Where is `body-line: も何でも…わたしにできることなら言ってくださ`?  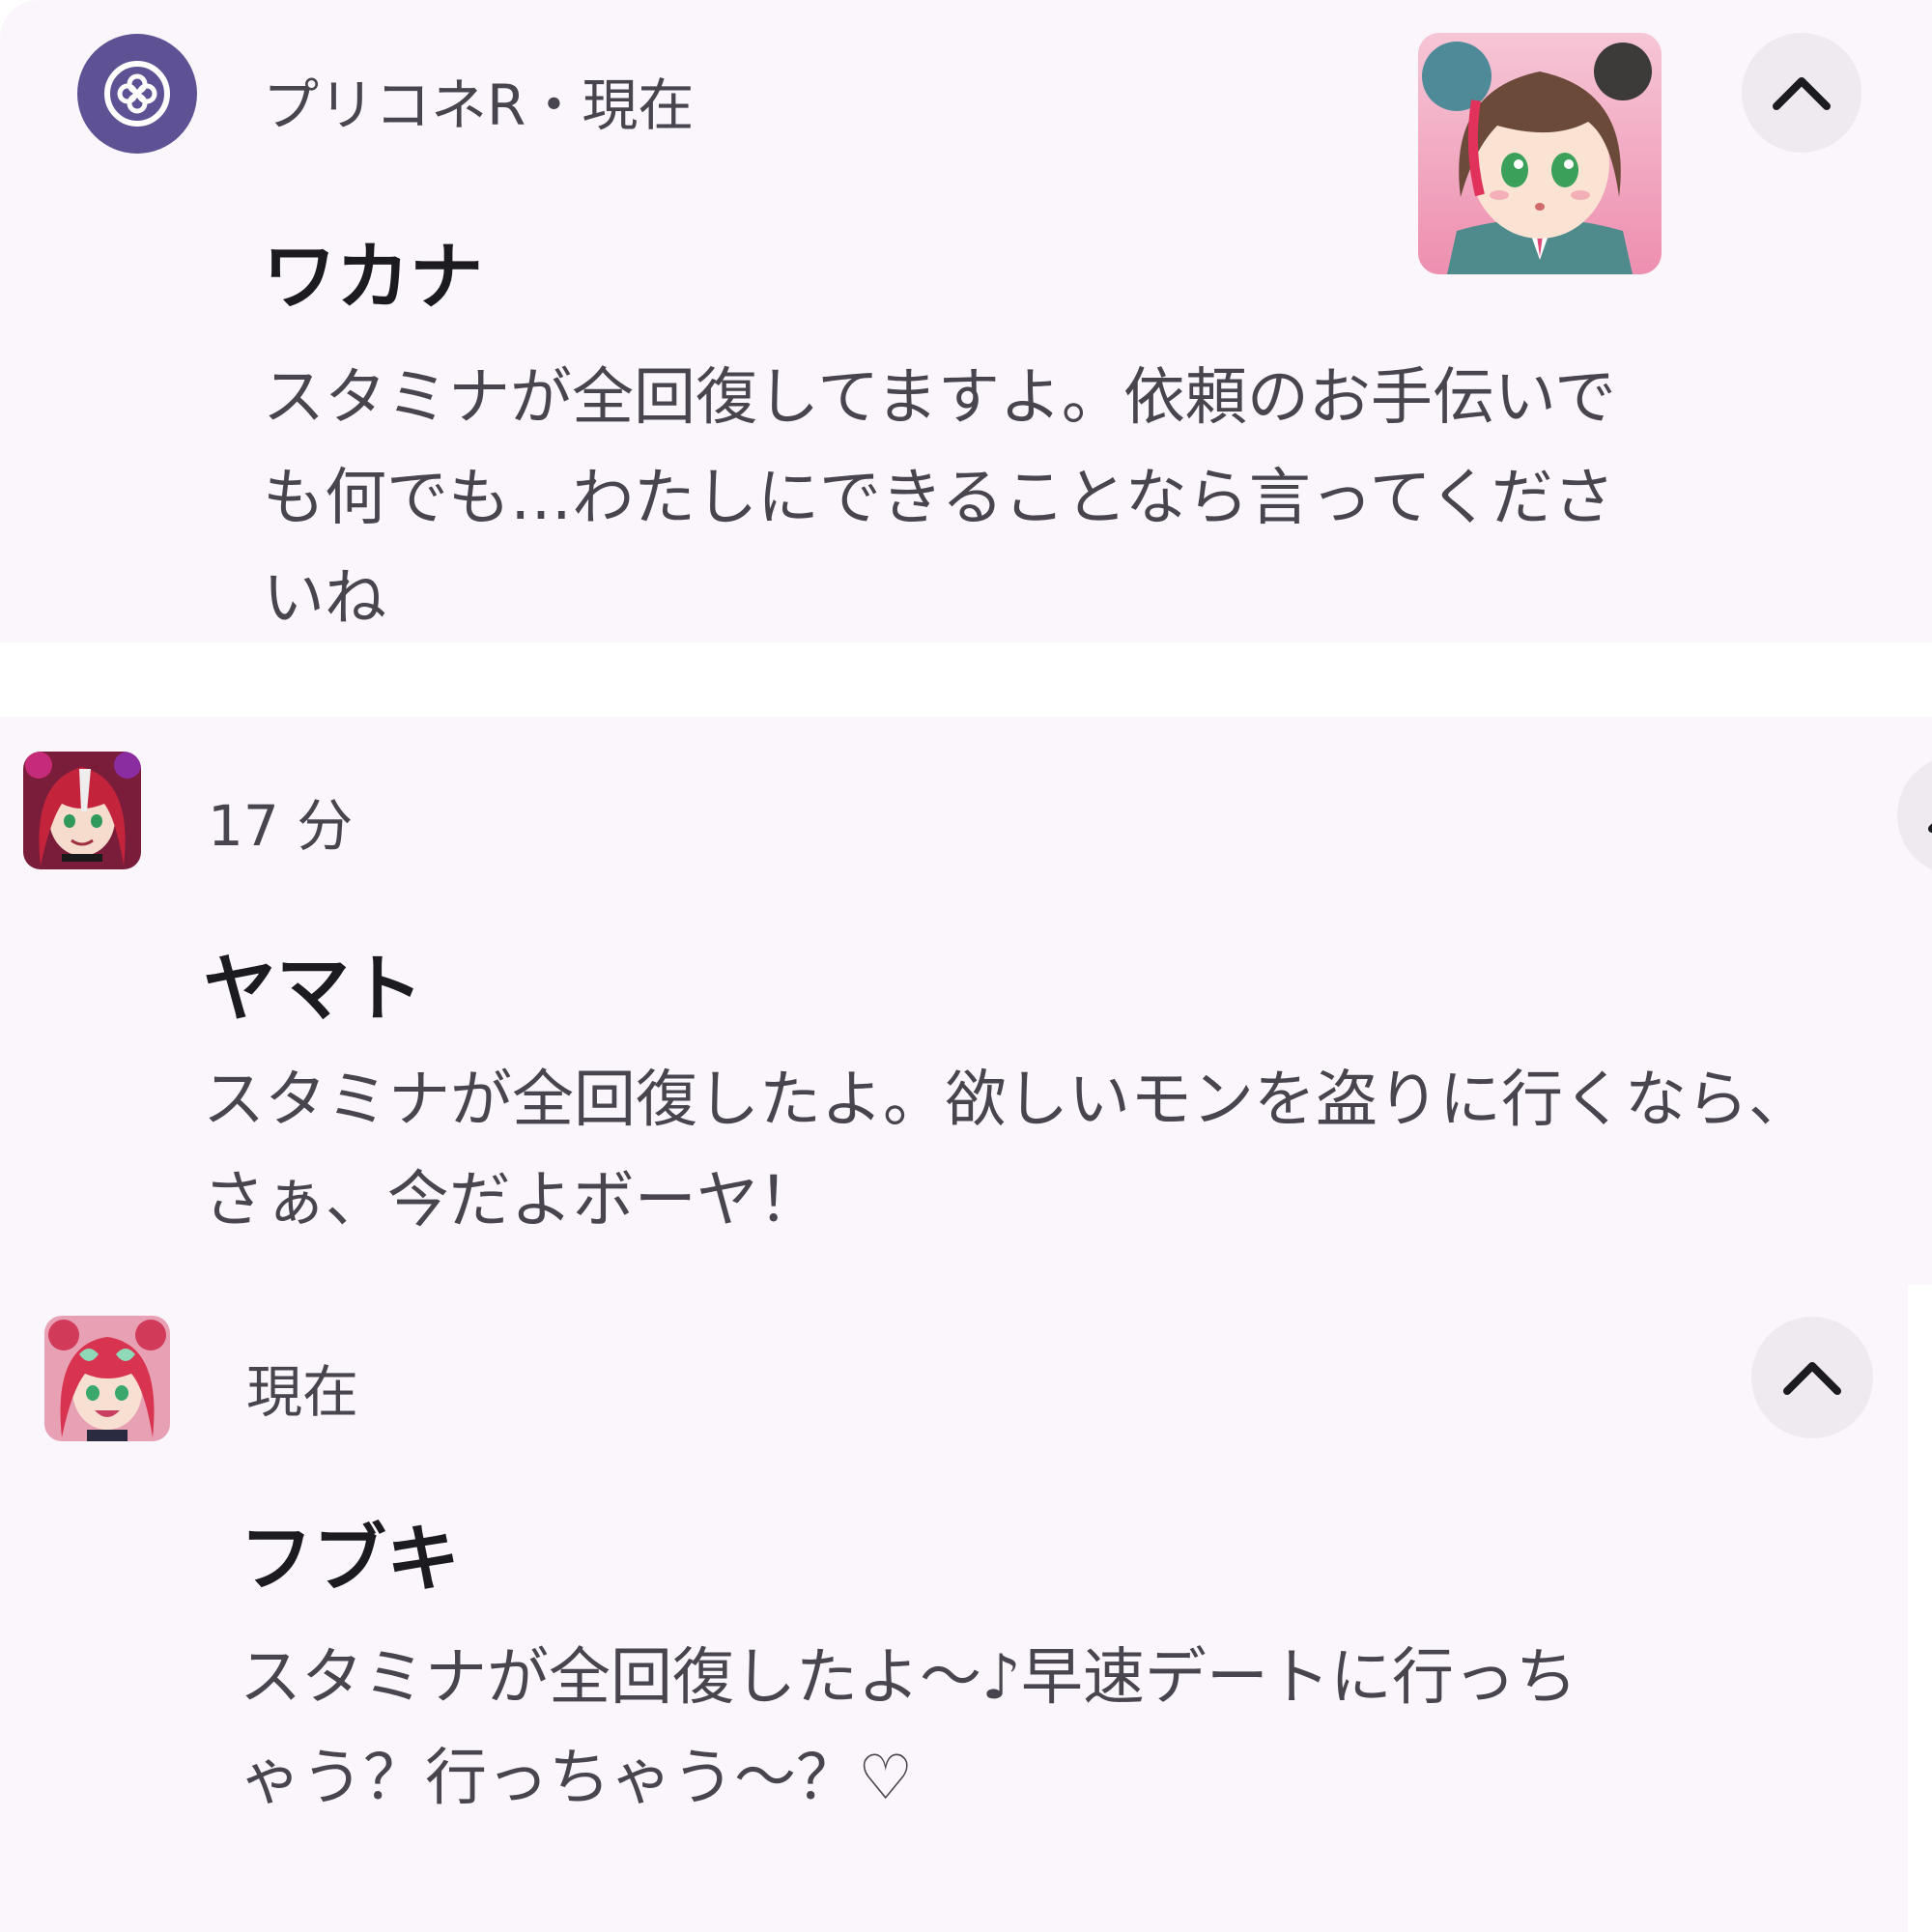
body-line: も何でも…わたしにできることなら言ってくださ is located at coordinates (939, 498).